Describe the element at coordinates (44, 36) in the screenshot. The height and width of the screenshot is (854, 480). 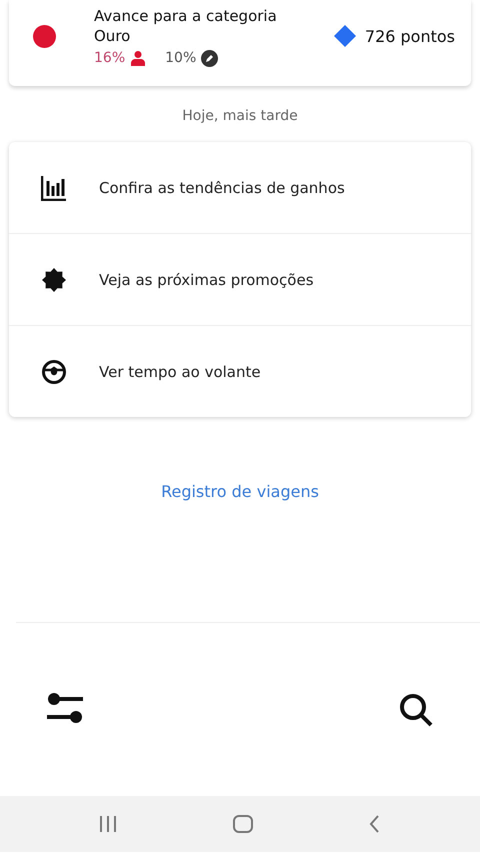
I see `tier-dot-icon` at that location.